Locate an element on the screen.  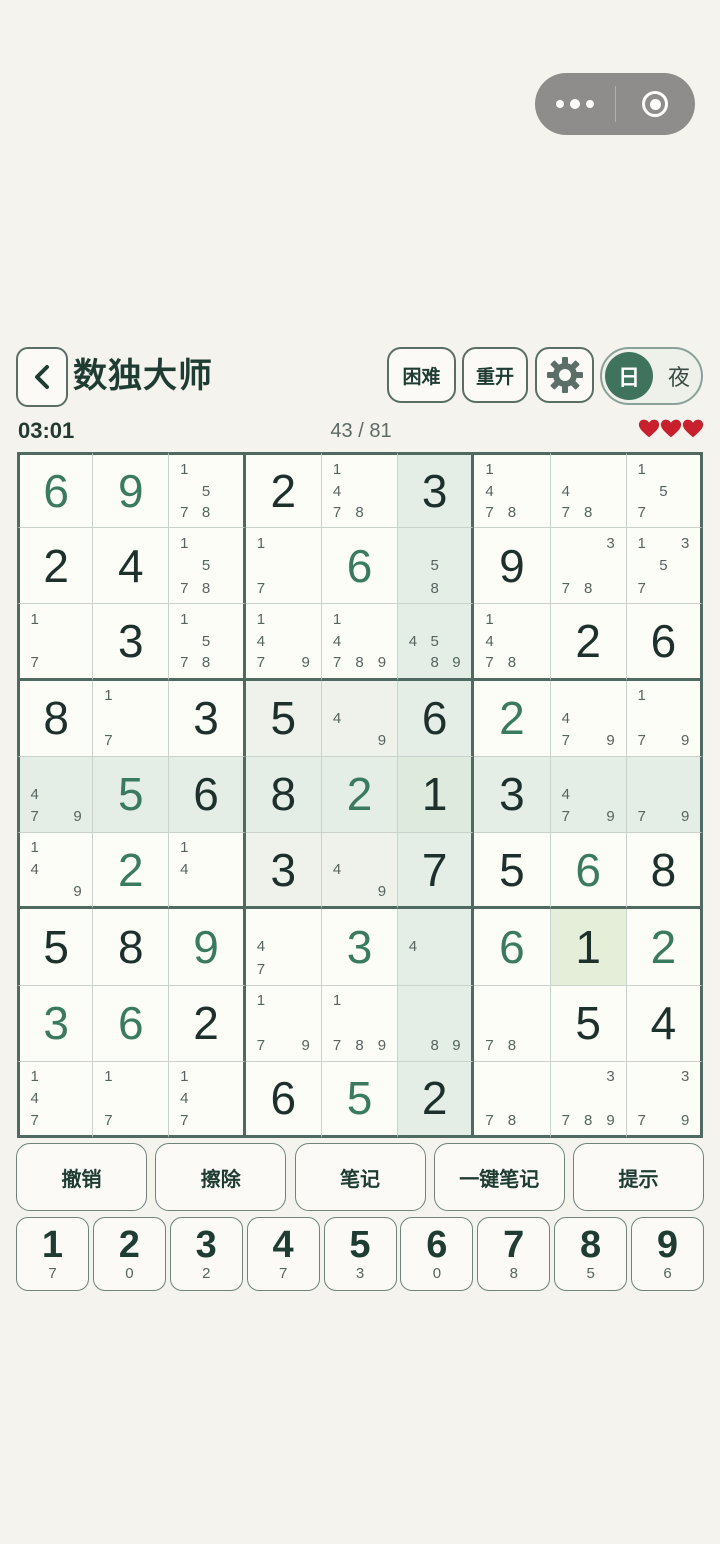
numpad-key-8: 85 is located at coordinates (591, 1254).